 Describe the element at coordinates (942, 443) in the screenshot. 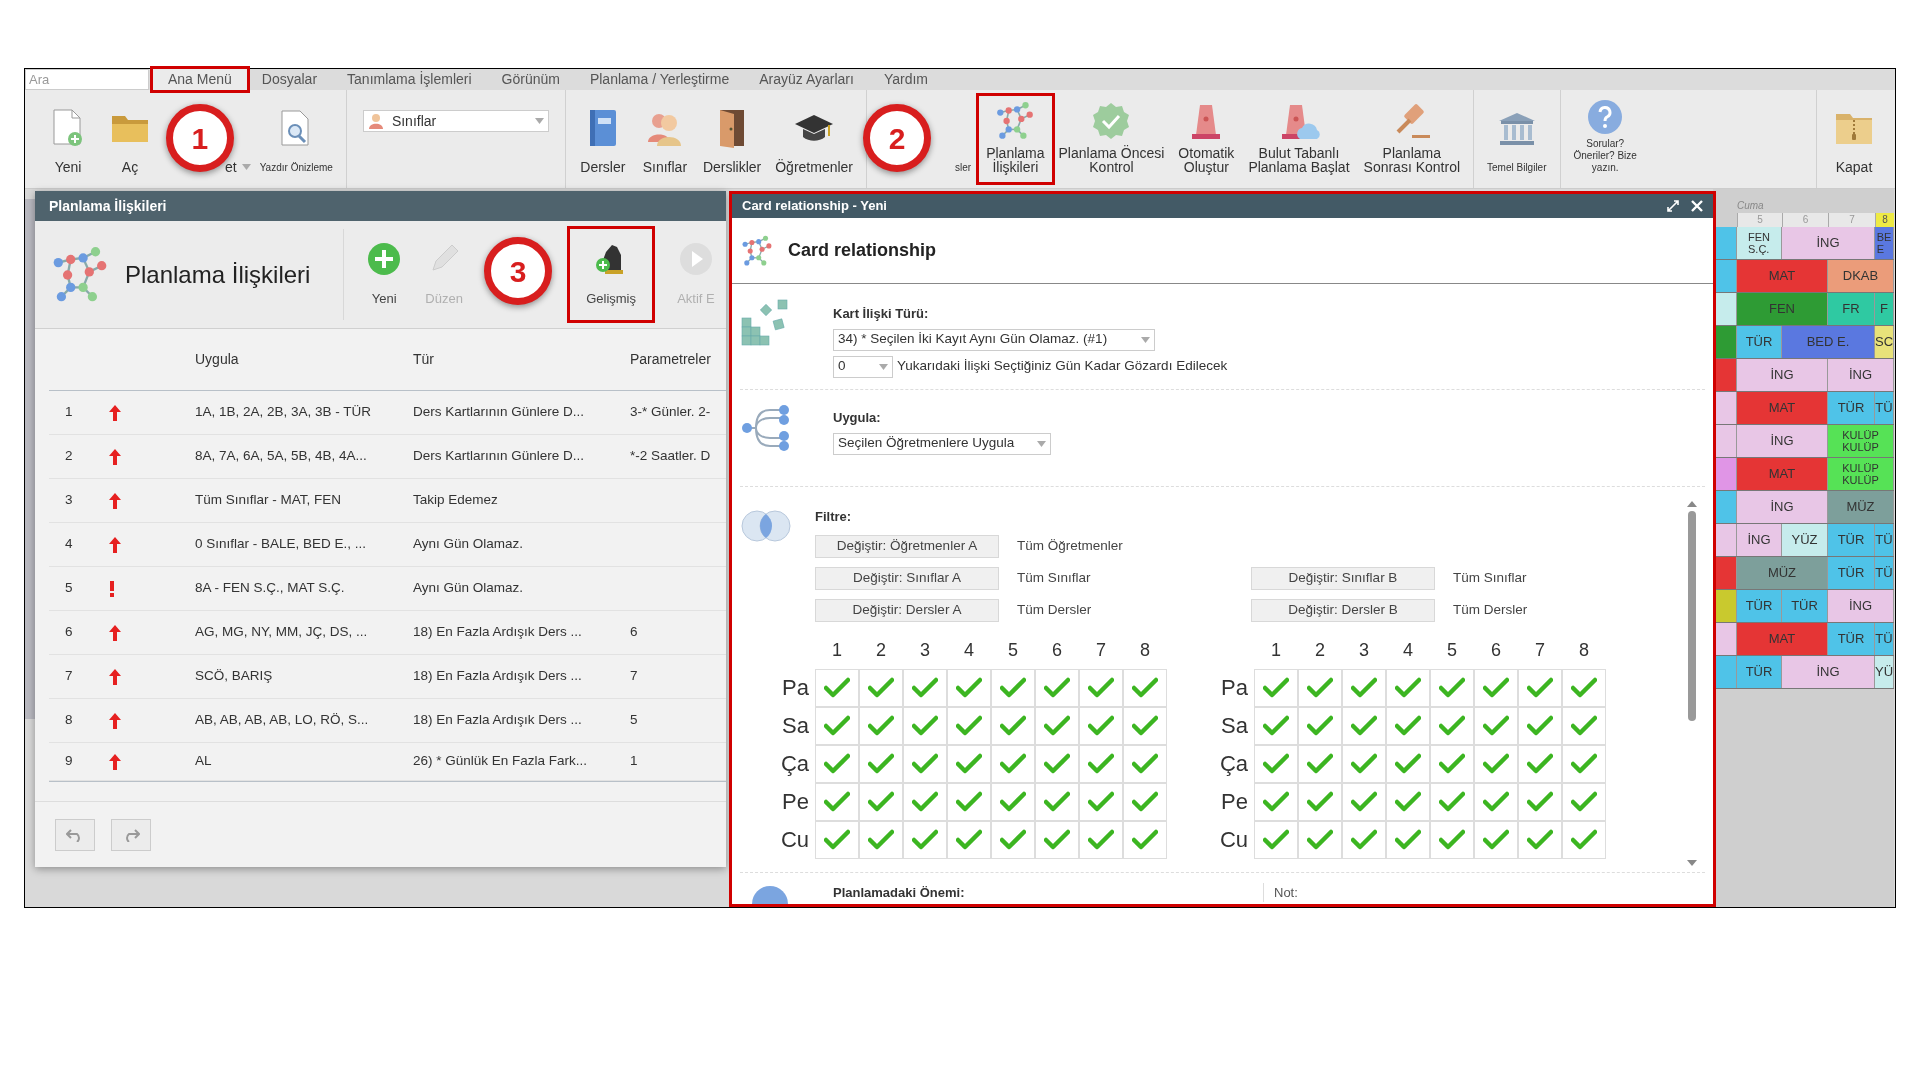

I see `apply-dropdown: Seçilen Öğretmenlere Uygula` at that location.